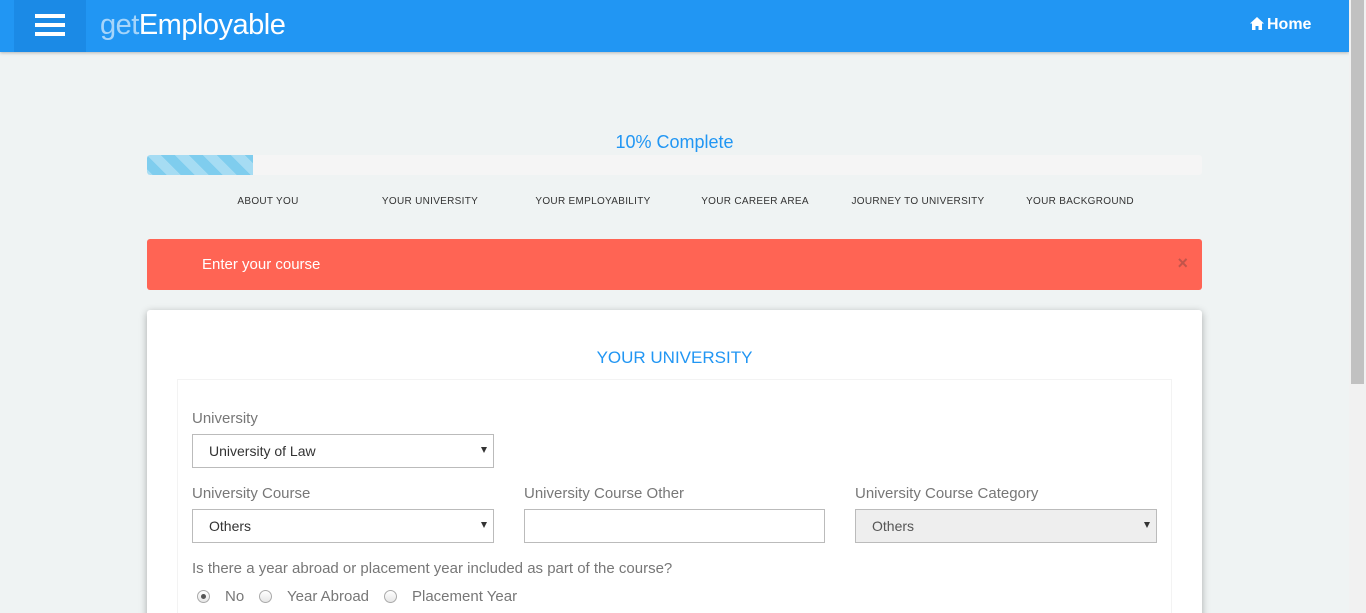  Describe the element at coordinates (225, 418) in the screenshot. I see `university-label: University` at that location.